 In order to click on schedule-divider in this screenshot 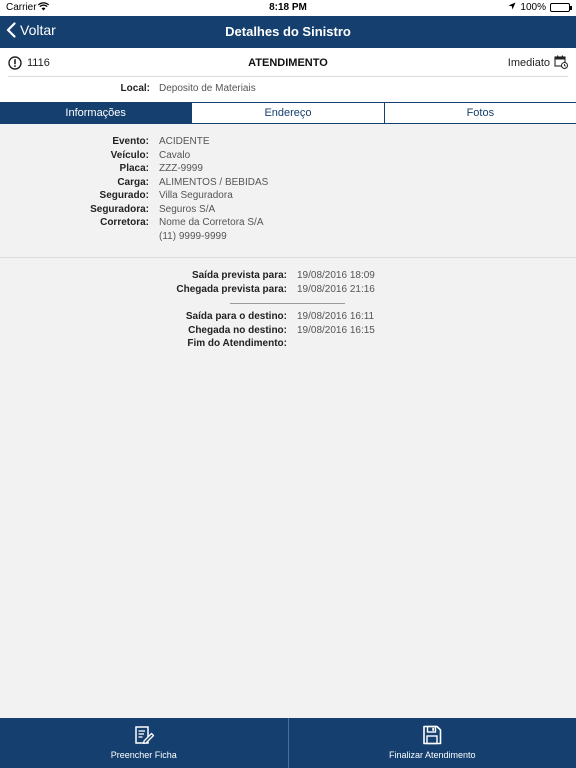, I will do `click(288, 304)`.